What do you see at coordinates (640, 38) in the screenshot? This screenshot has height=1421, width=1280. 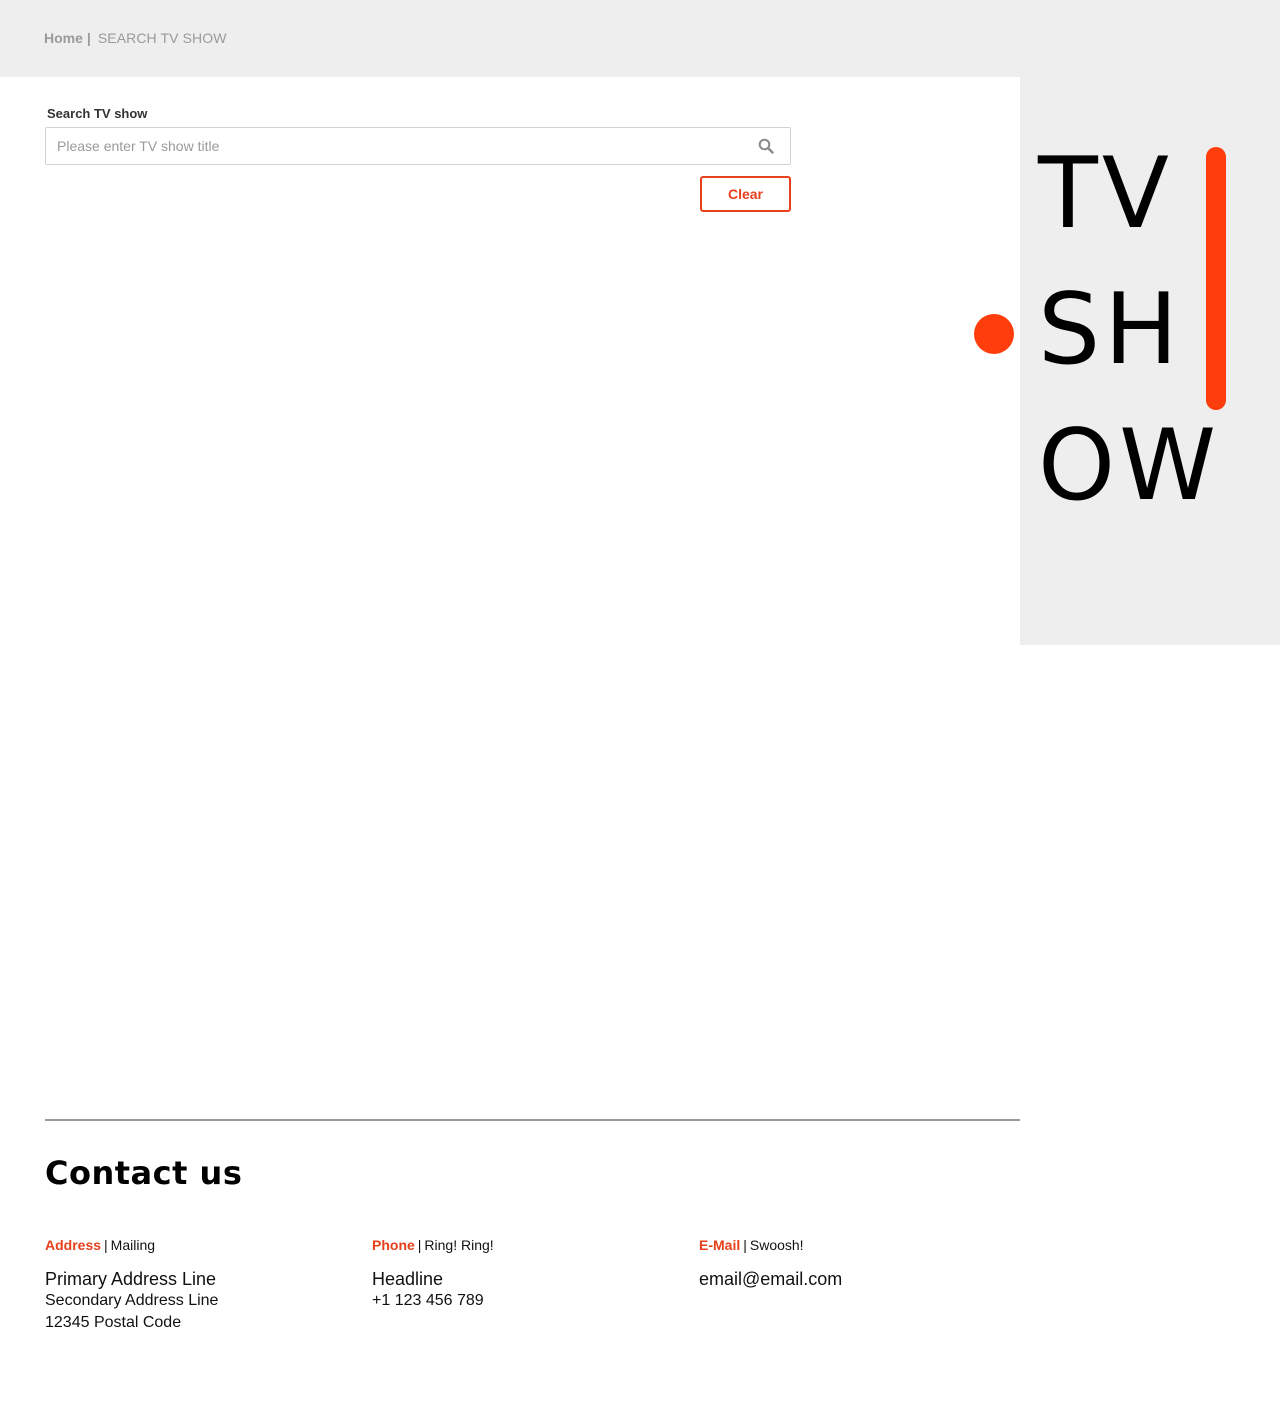 I see `top-bar: Home | SEARCH TV SHOW` at bounding box center [640, 38].